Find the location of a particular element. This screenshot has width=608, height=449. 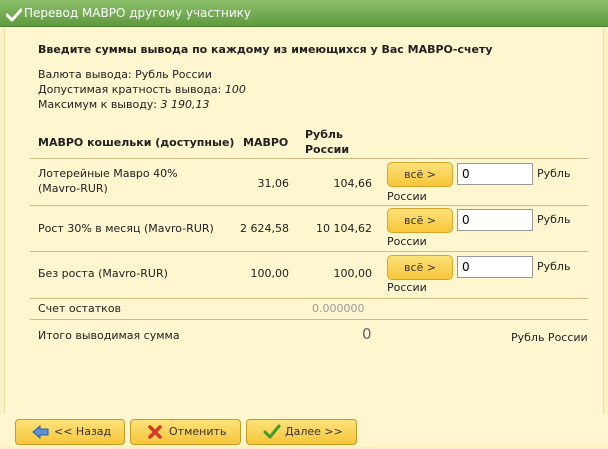

next-button-label: Далее >> is located at coordinates (314, 431).